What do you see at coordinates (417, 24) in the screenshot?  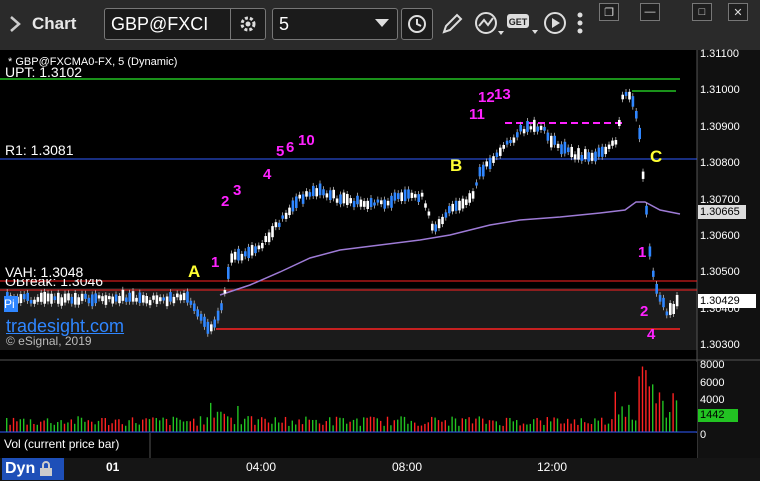 I see `clock-button` at bounding box center [417, 24].